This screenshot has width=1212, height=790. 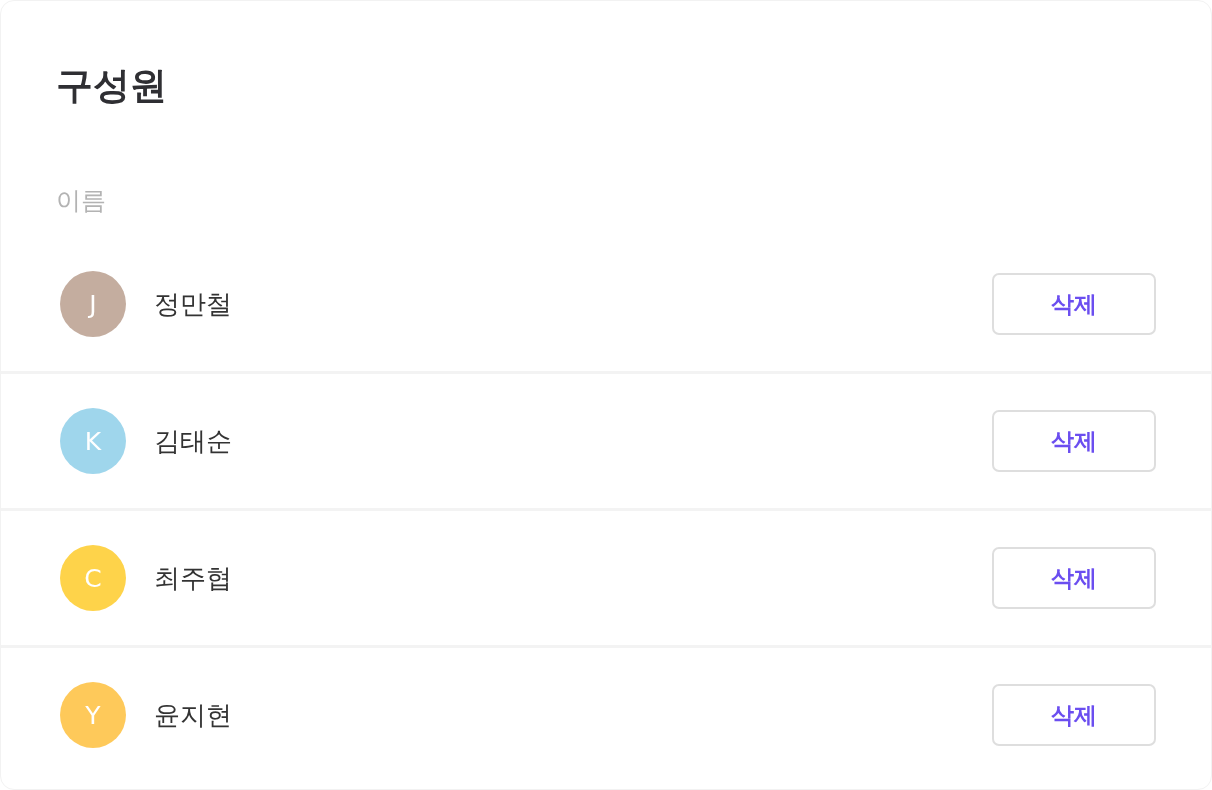 I want to click on avatar: Y, so click(x=93, y=715).